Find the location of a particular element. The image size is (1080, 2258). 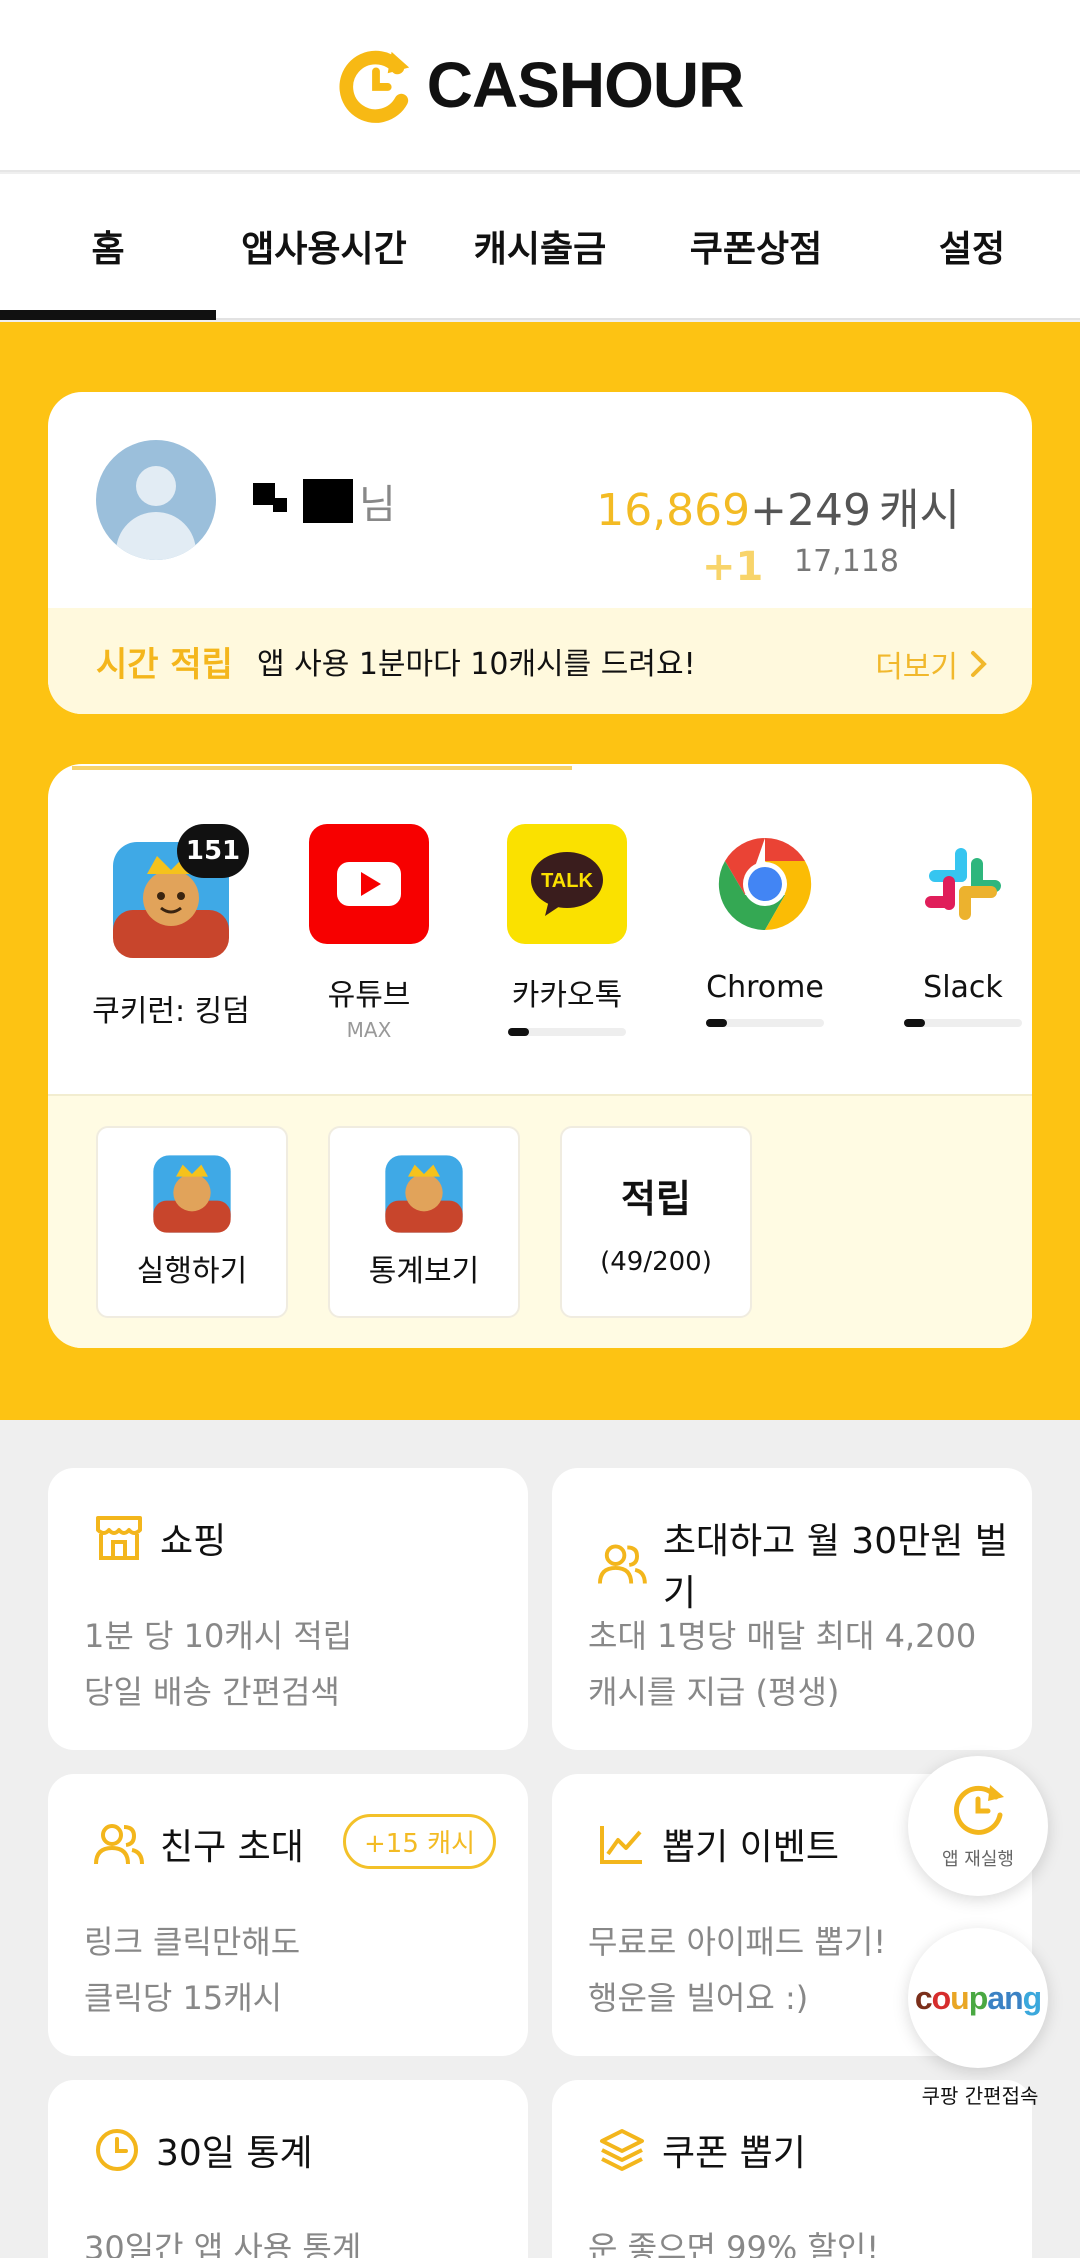

feature-desc-line2: 당일 배송 간편검색 is located at coordinates (212, 1692).